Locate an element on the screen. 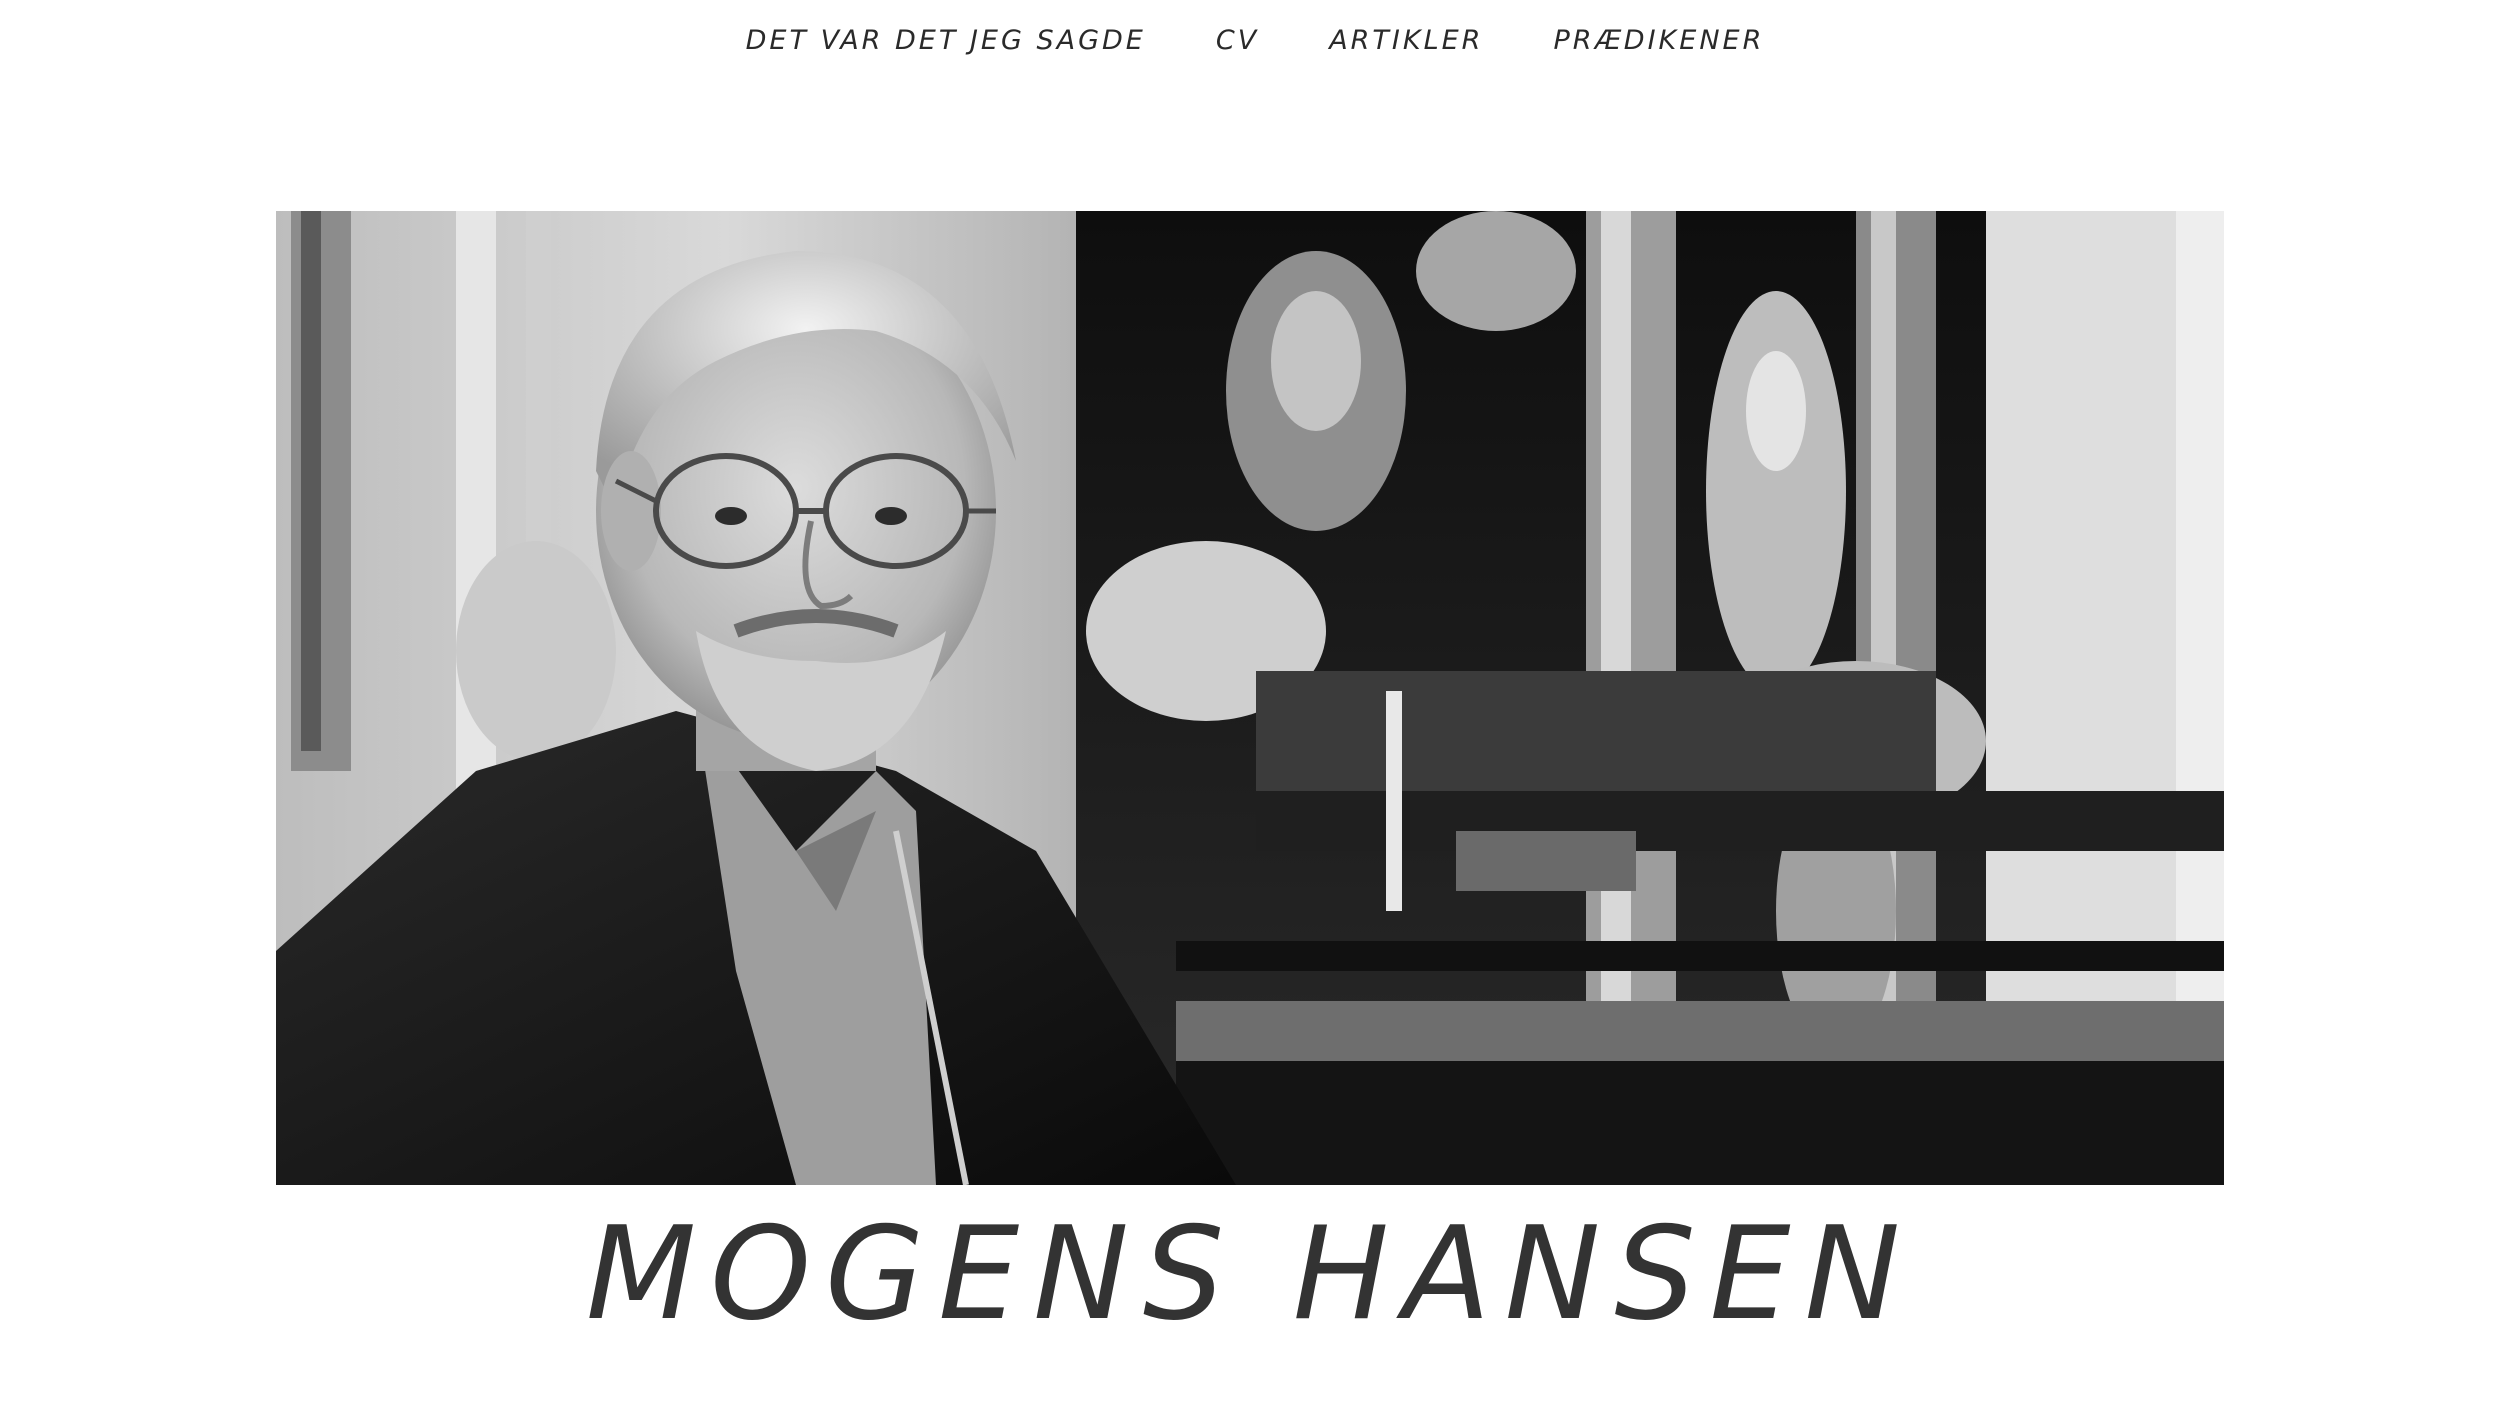 The image size is (2500, 1428). nav-item-cv: CV is located at coordinates (1237, 40).